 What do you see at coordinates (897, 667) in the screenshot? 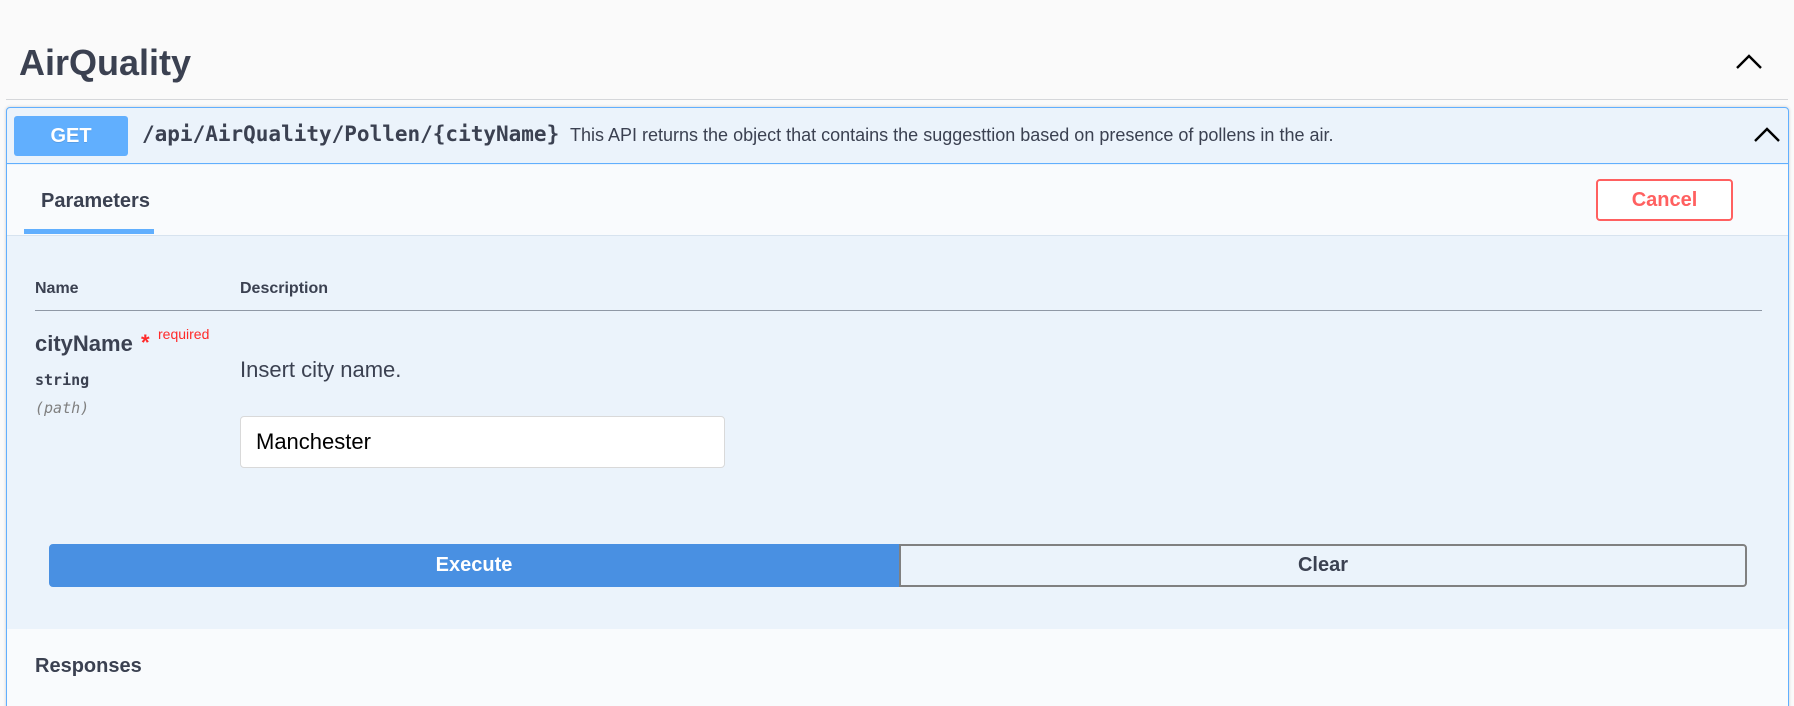
I see `responses-section-header: Responses` at bounding box center [897, 667].